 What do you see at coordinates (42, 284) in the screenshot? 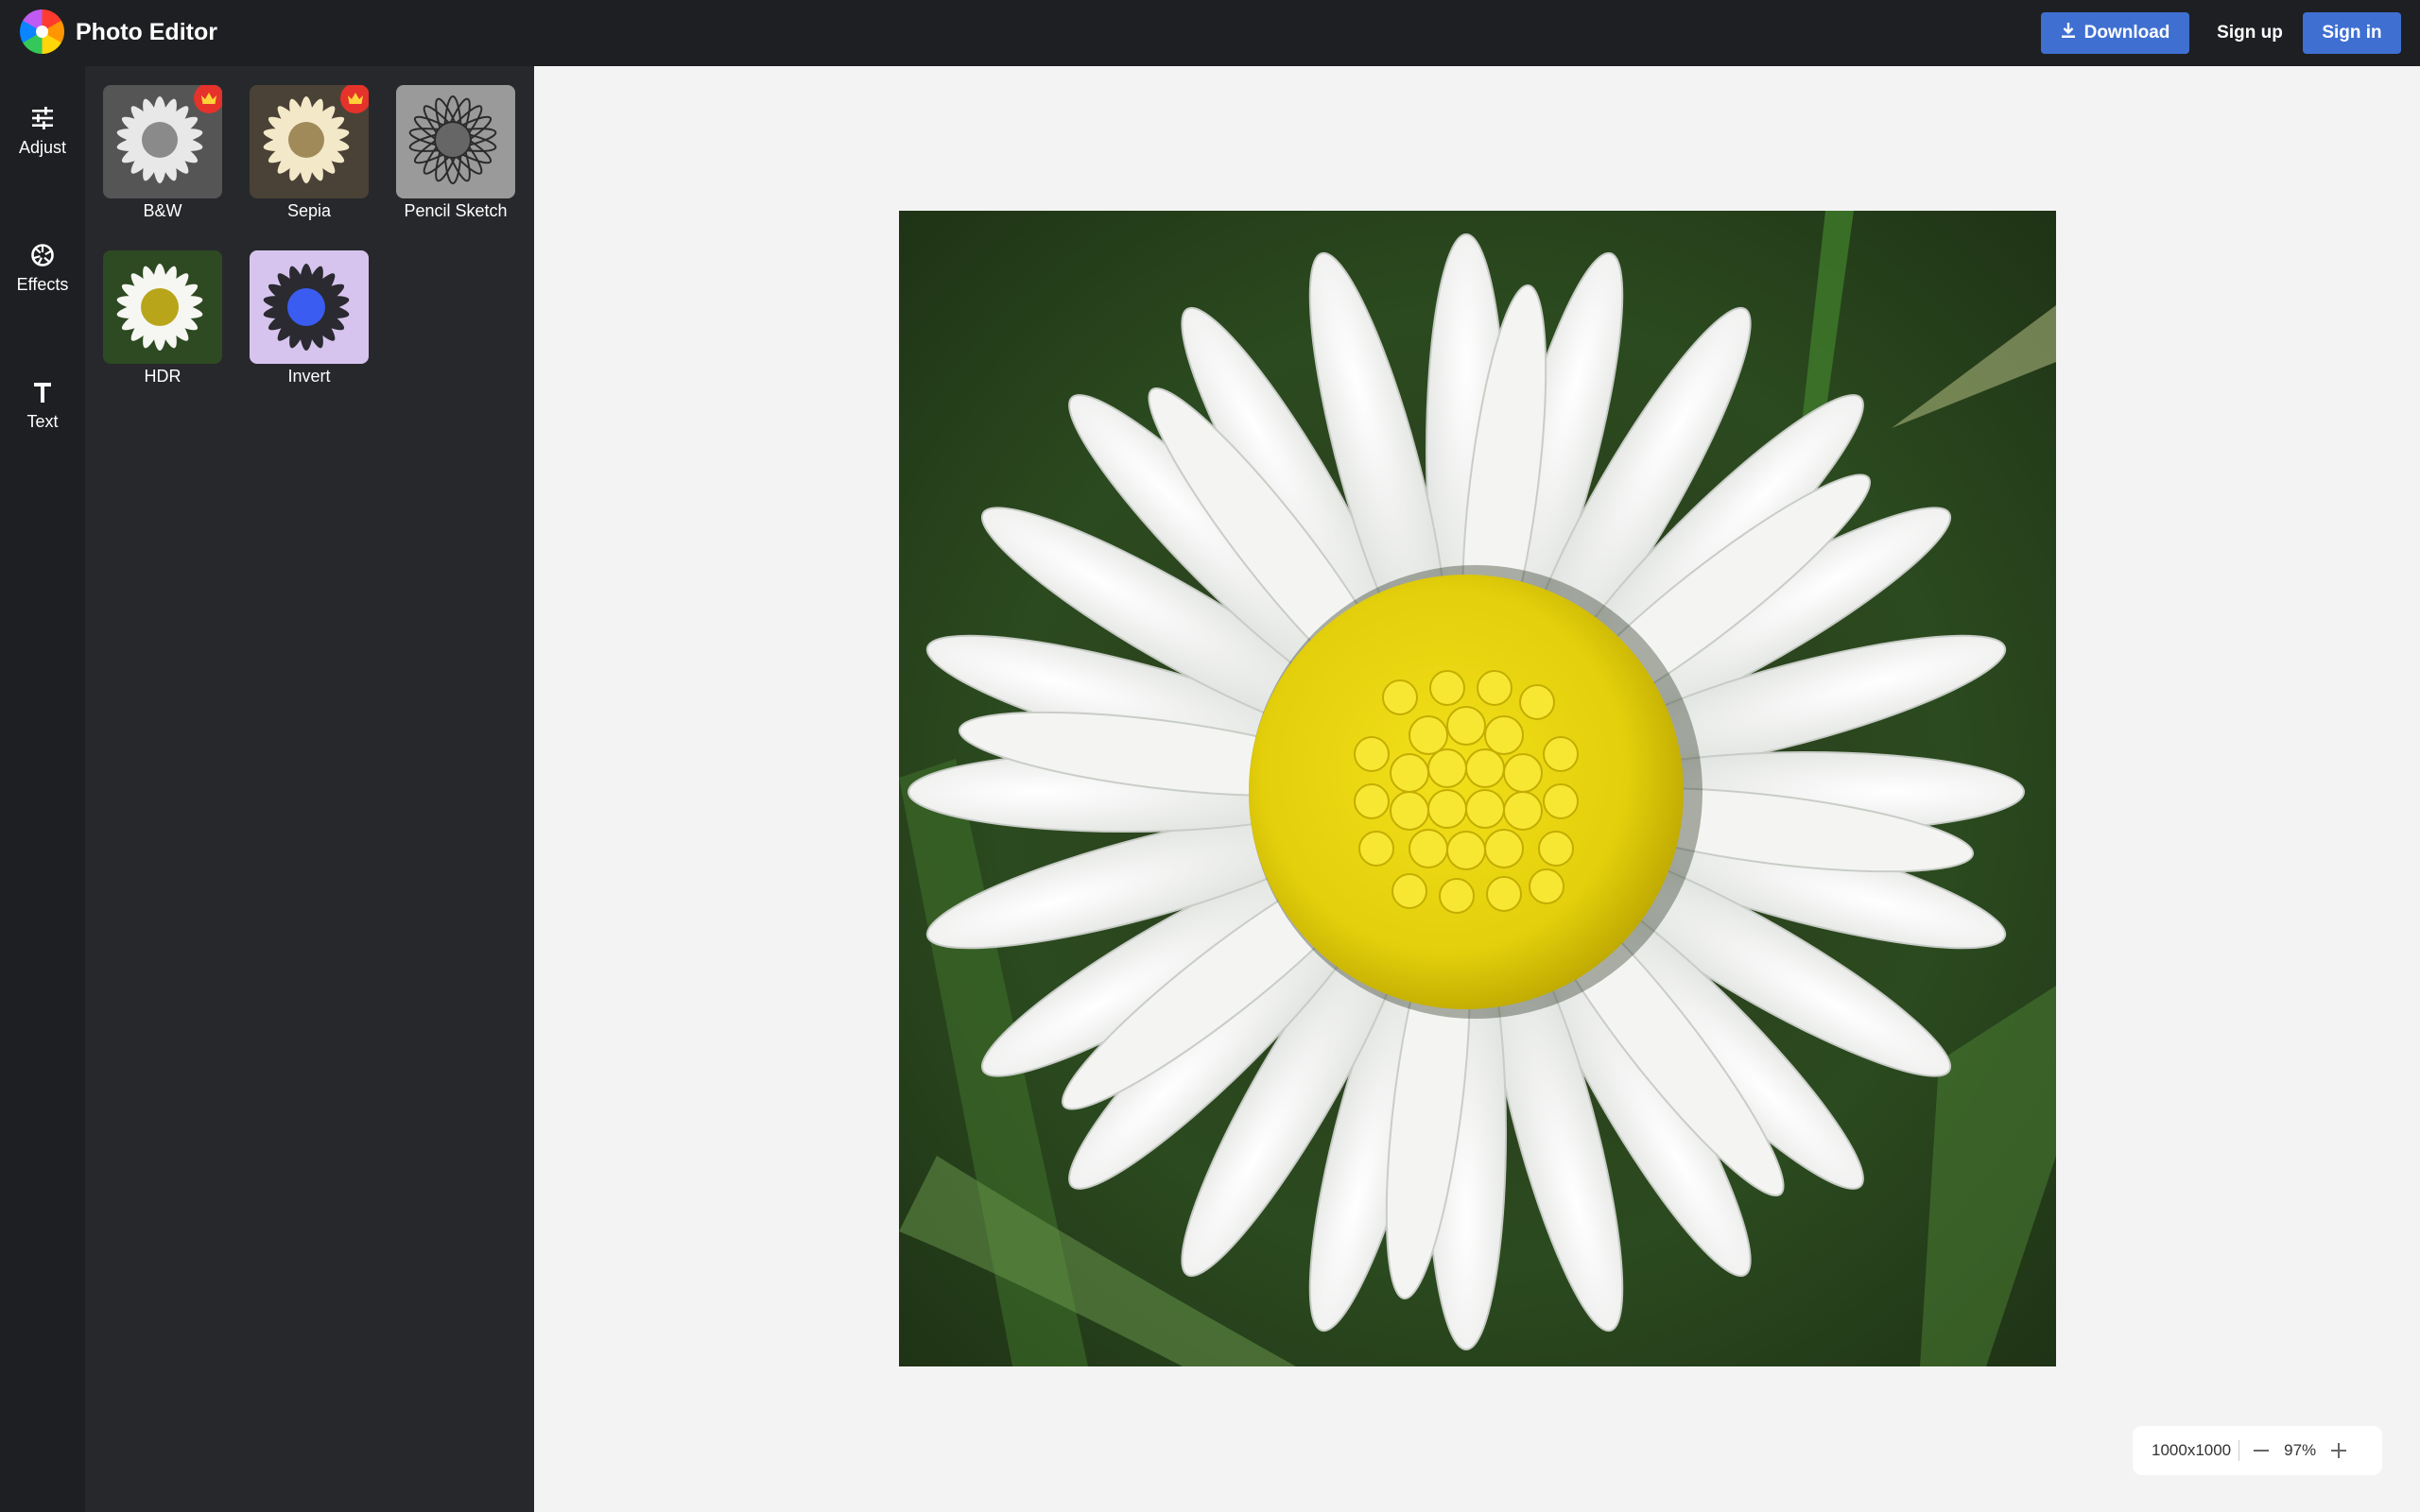
I see `rail-label-effects: Effects` at bounding box center [42, 284].